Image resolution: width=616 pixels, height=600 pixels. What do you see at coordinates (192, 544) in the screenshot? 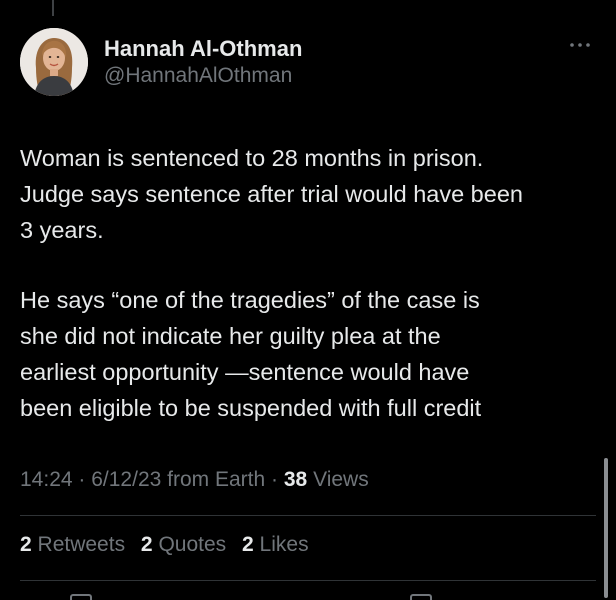
I see `quotes-label: Quotes` at bounding box center [192, 544].